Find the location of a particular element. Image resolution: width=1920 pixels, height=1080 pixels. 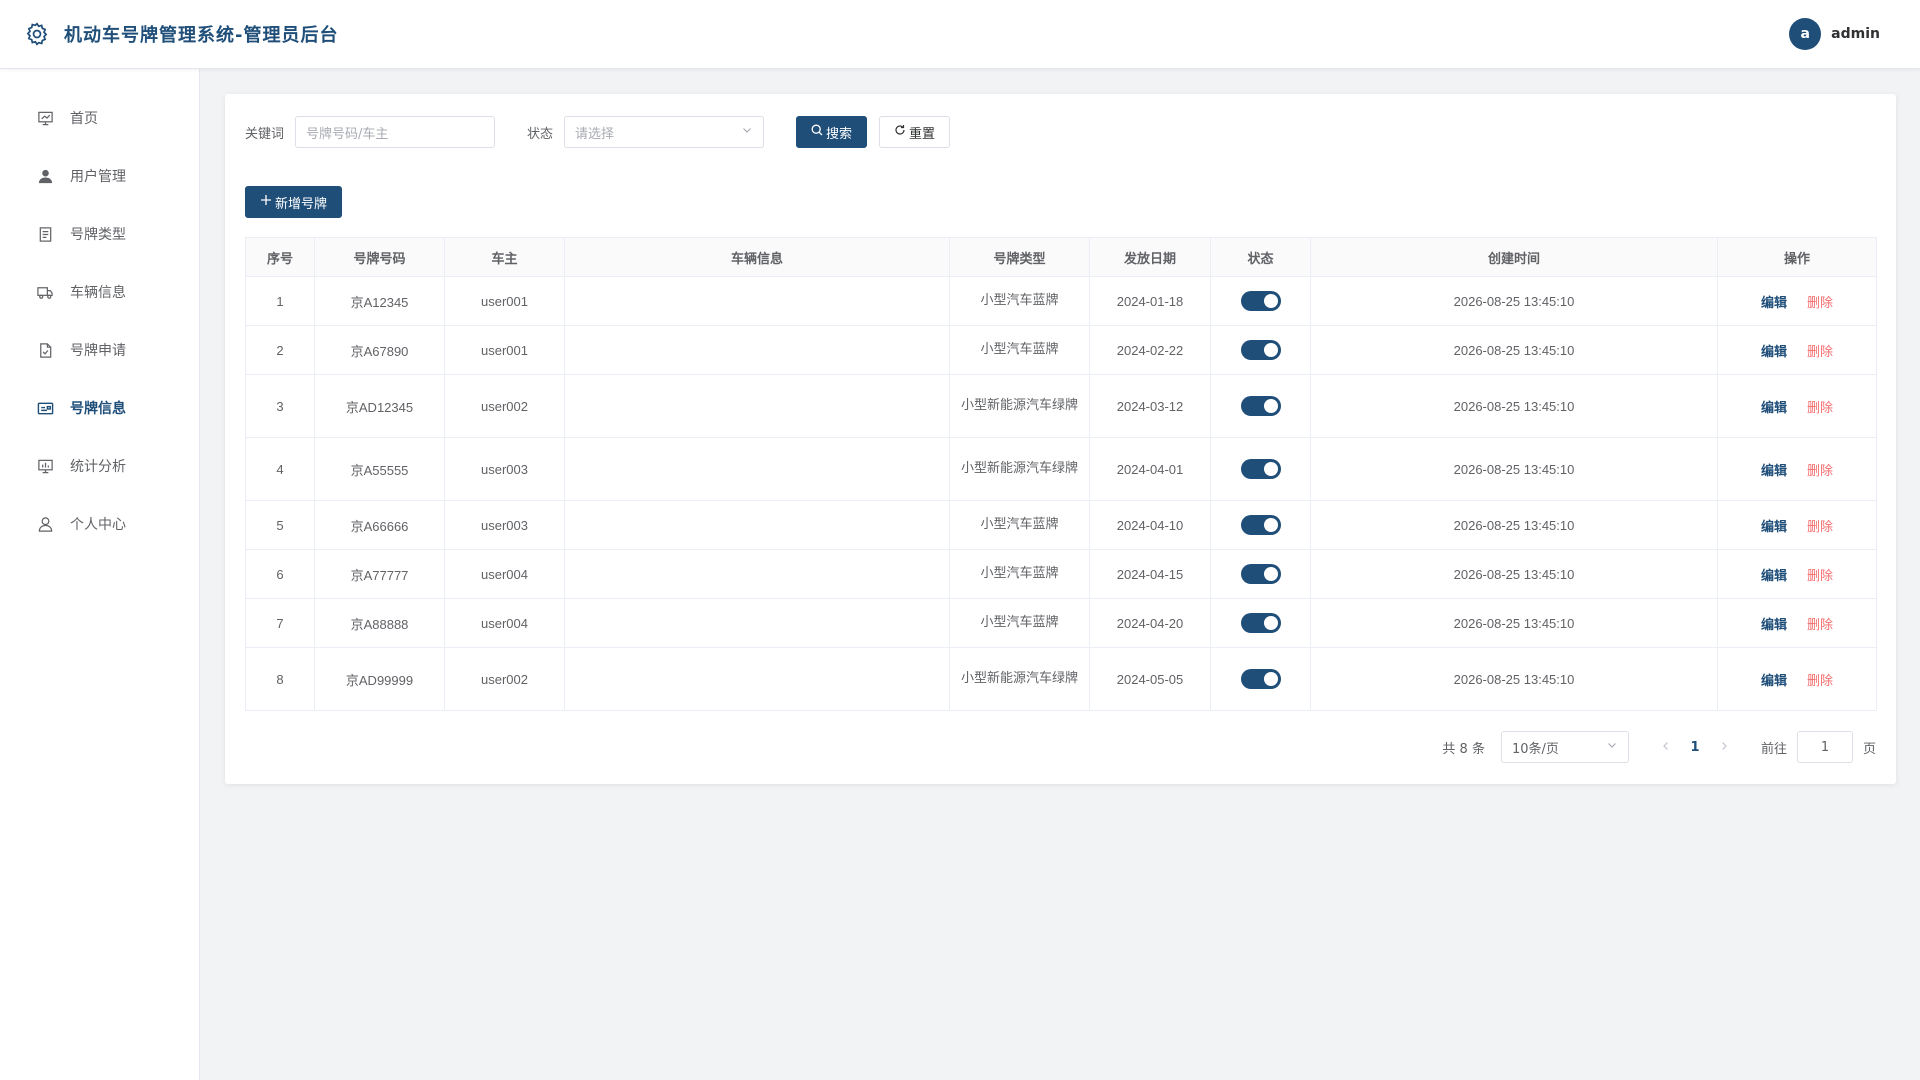

sidebar-item-profile: 个人中心 is located at coordinates (99, 524).